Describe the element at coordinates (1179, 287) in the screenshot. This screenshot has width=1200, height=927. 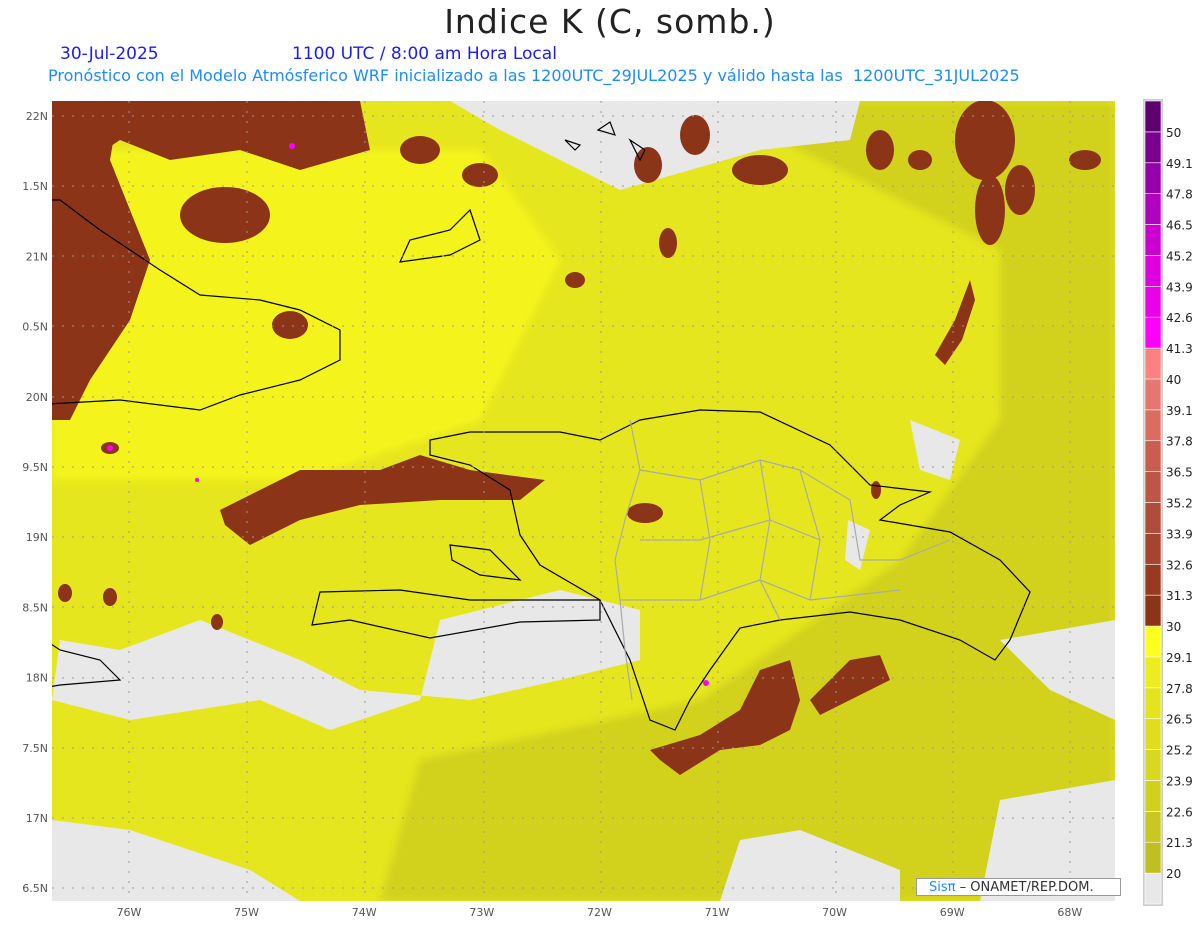
I see `colorbar-label: 43.9` at that location.